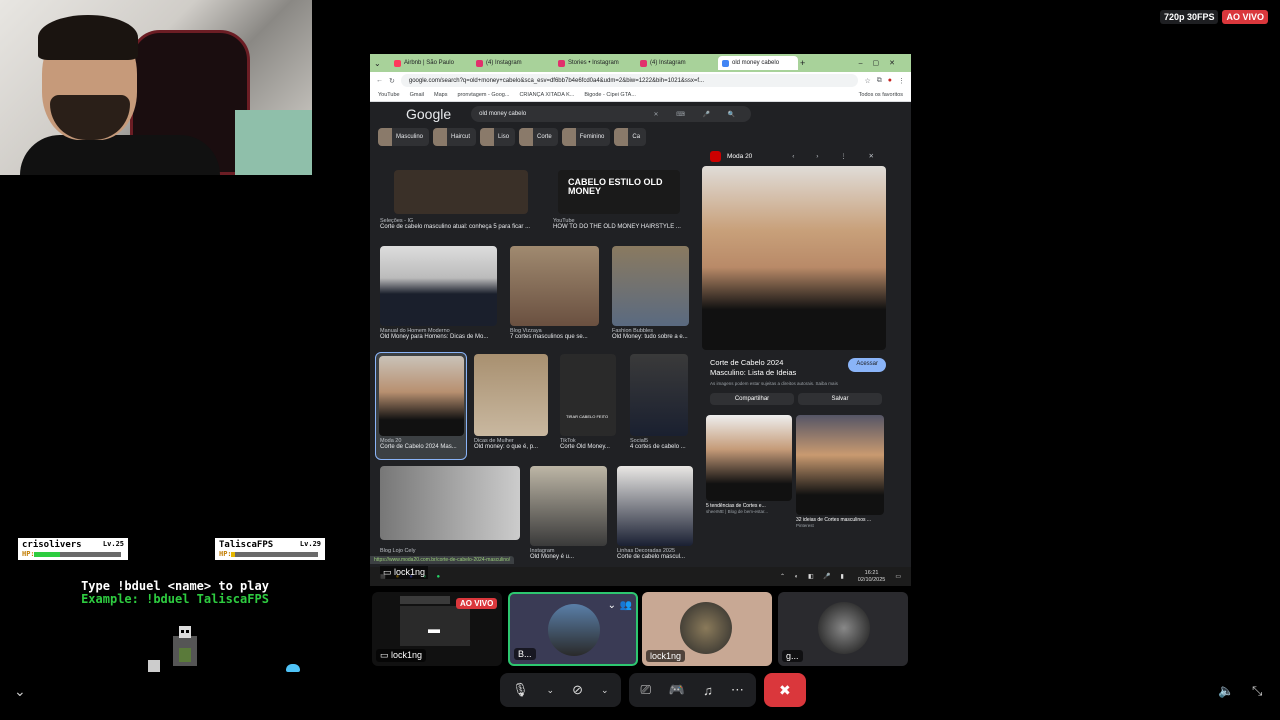 This screenshot has height=720, width=1280. What do you see at coordinates (890, 80) in the screenshot?
I see `profile-icon: ●` at bounding box center [890, 80].